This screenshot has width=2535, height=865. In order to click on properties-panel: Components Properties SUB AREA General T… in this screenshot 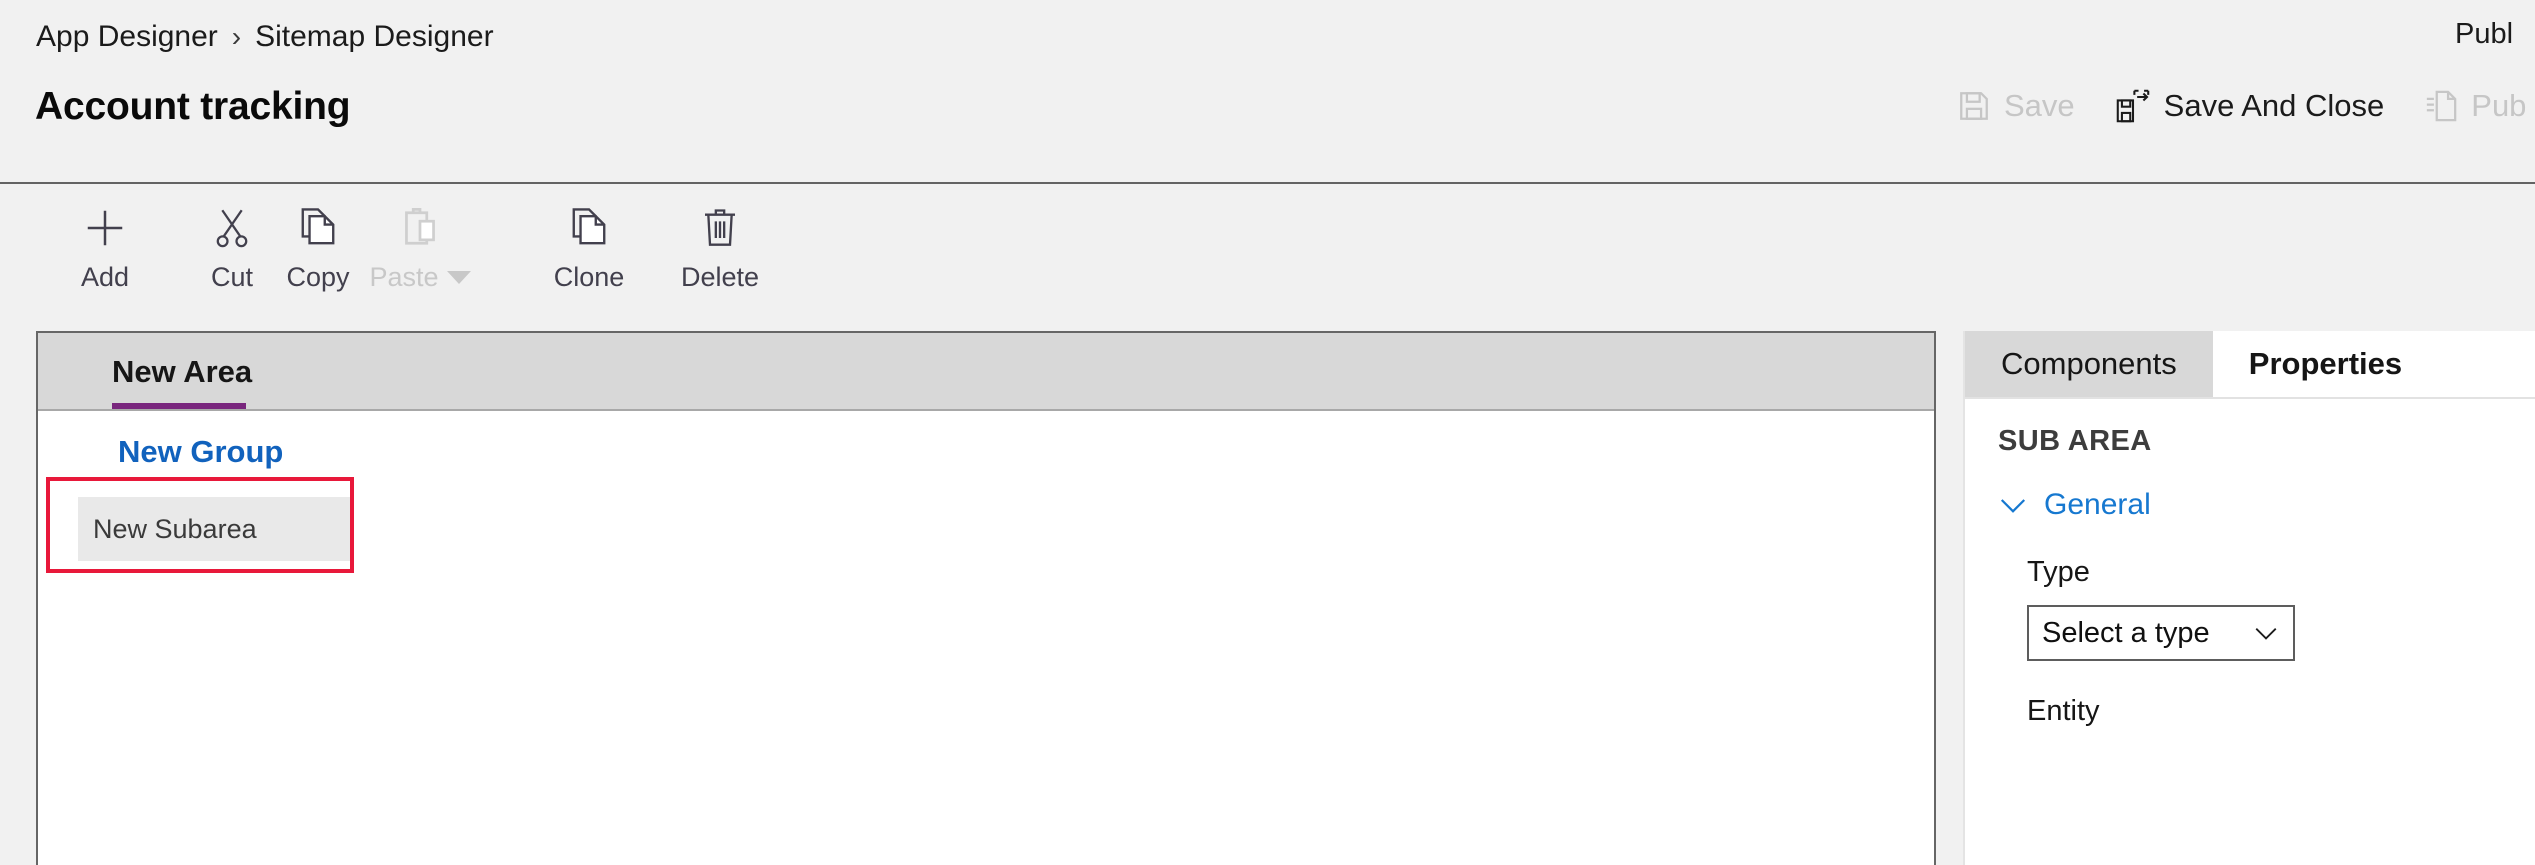, I will do `click(2249, 598)`.